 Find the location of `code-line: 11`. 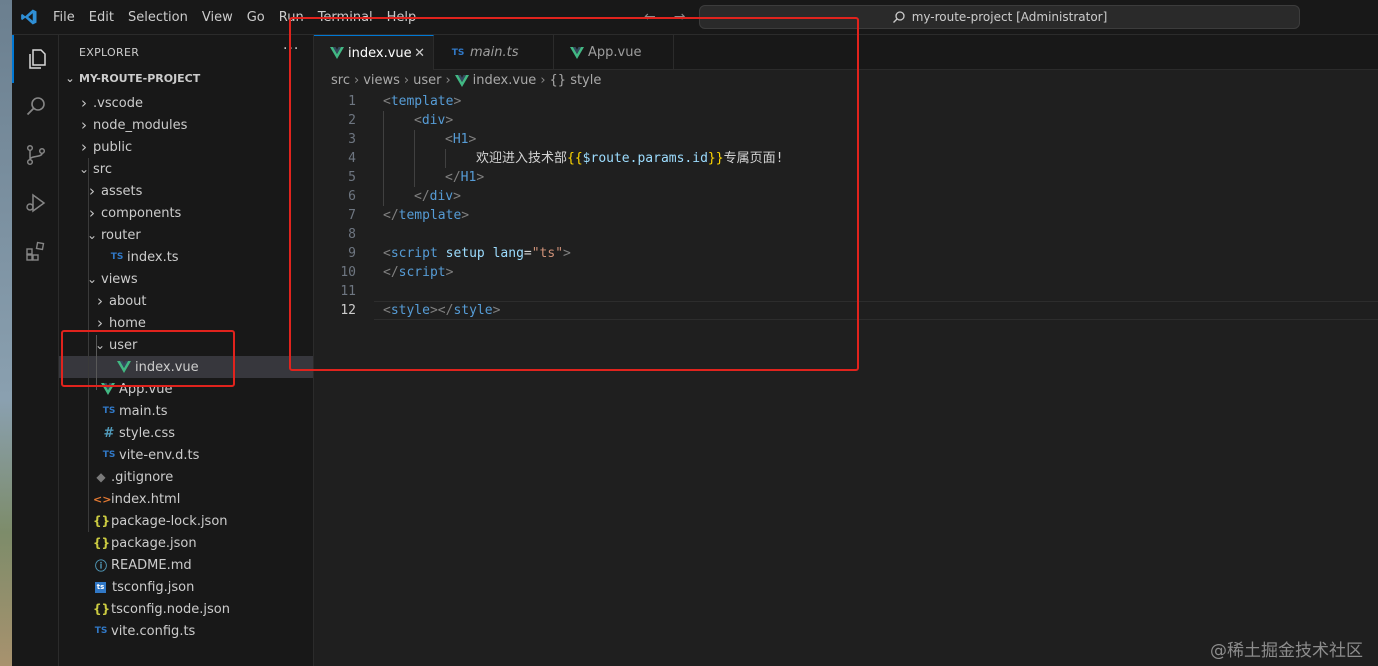

code-line: 11 is located at coordinates (846, 291).